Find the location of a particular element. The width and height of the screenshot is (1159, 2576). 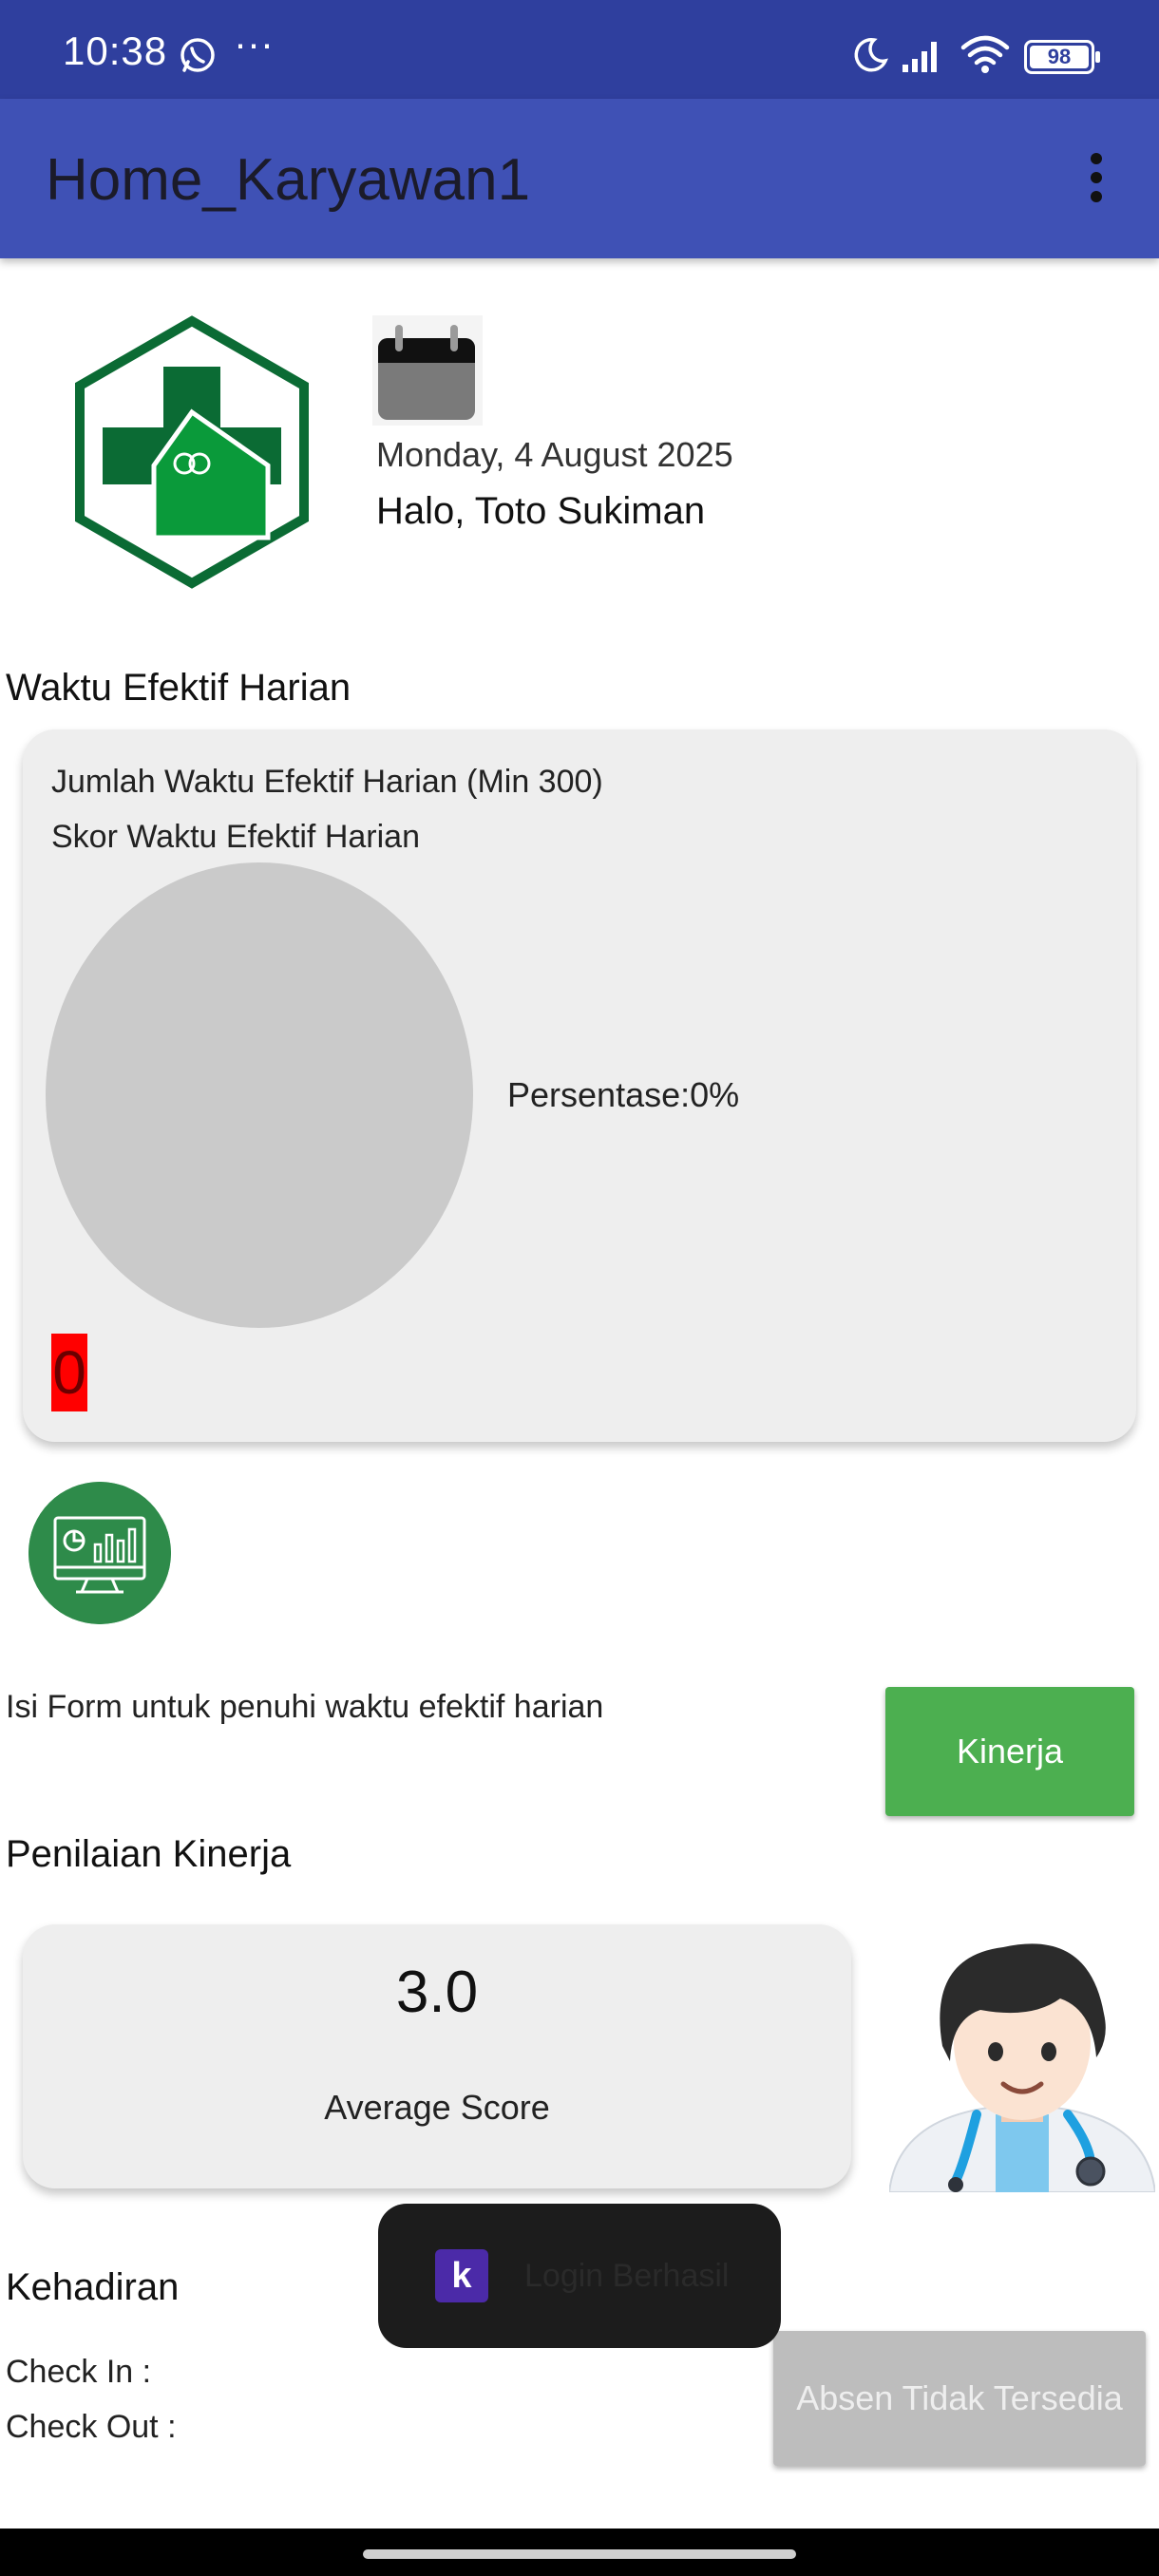

wifi-icon is located at coordinates (985, 54).